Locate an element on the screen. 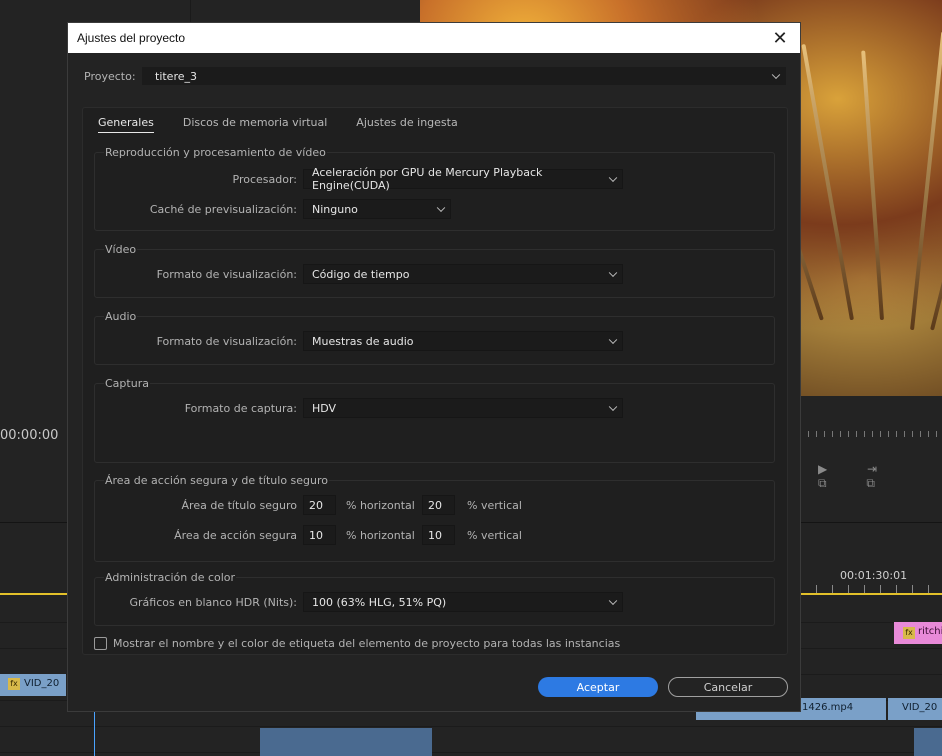 This screenshot has width=942, height=756. action-safe-vertical-value: 10 is located at coordinates (435, 535).